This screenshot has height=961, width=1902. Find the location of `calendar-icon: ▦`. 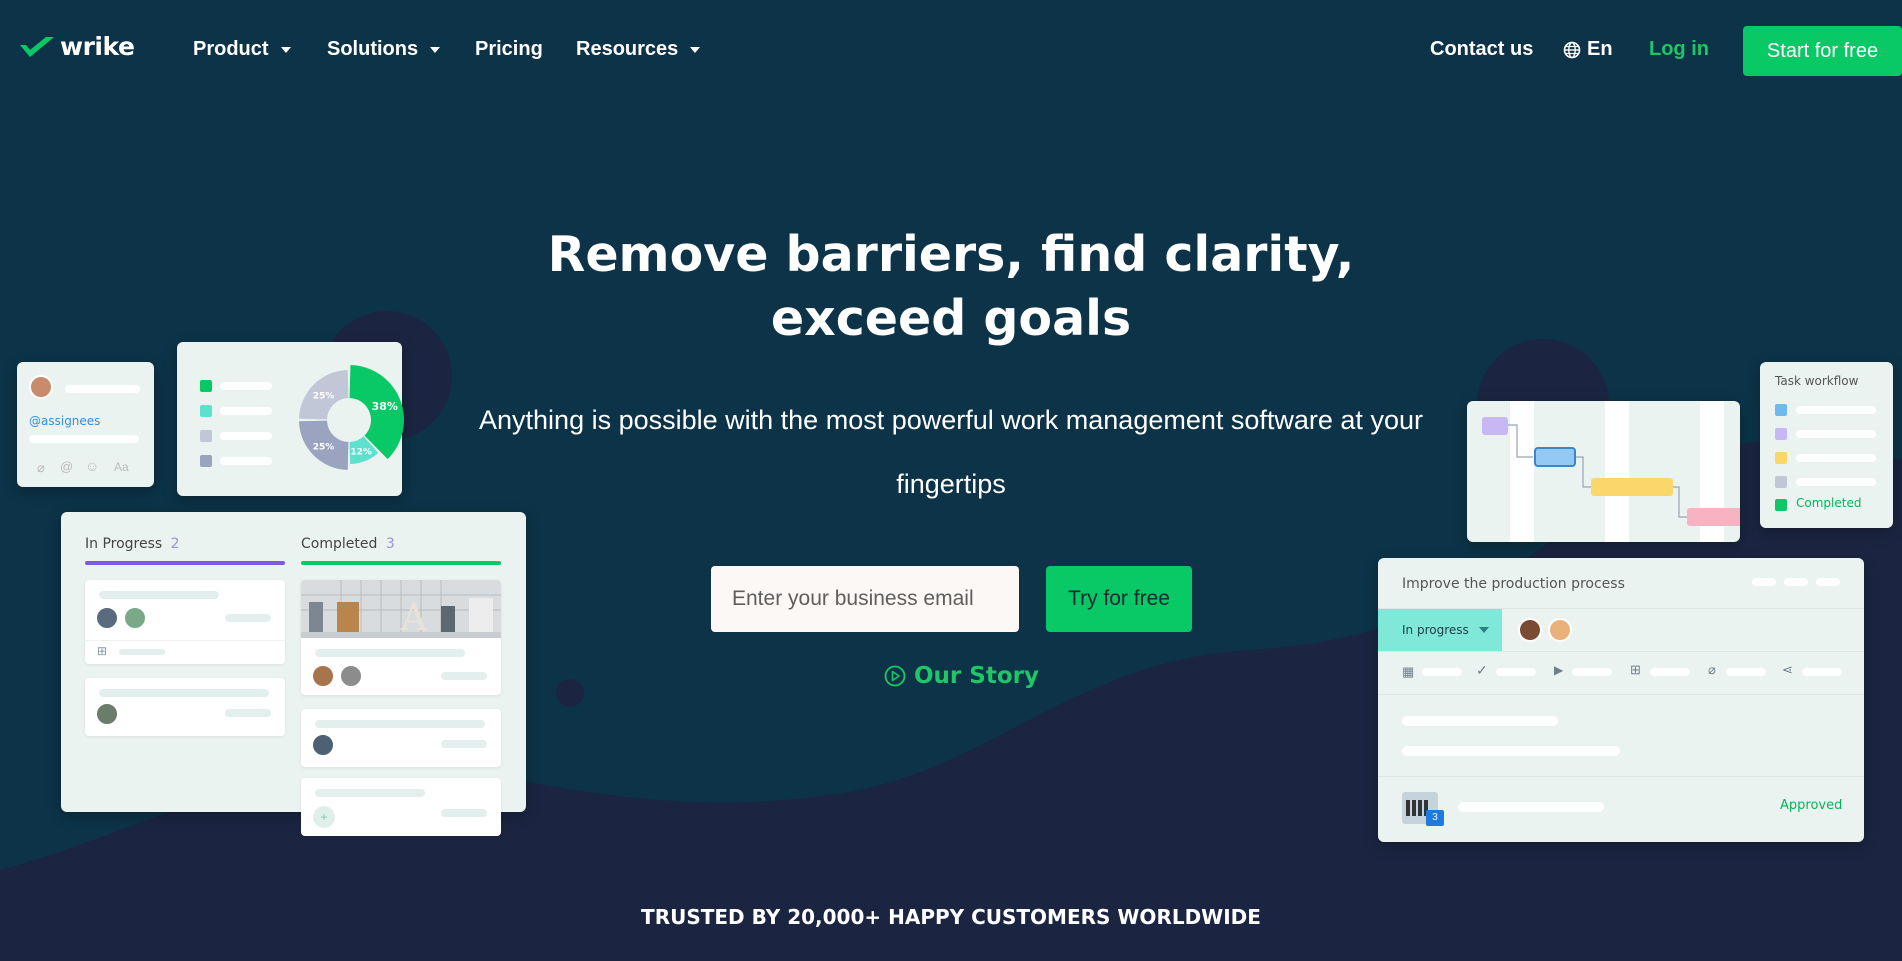

calendar-icon: ▦ is located at coordinates (1408, 671).